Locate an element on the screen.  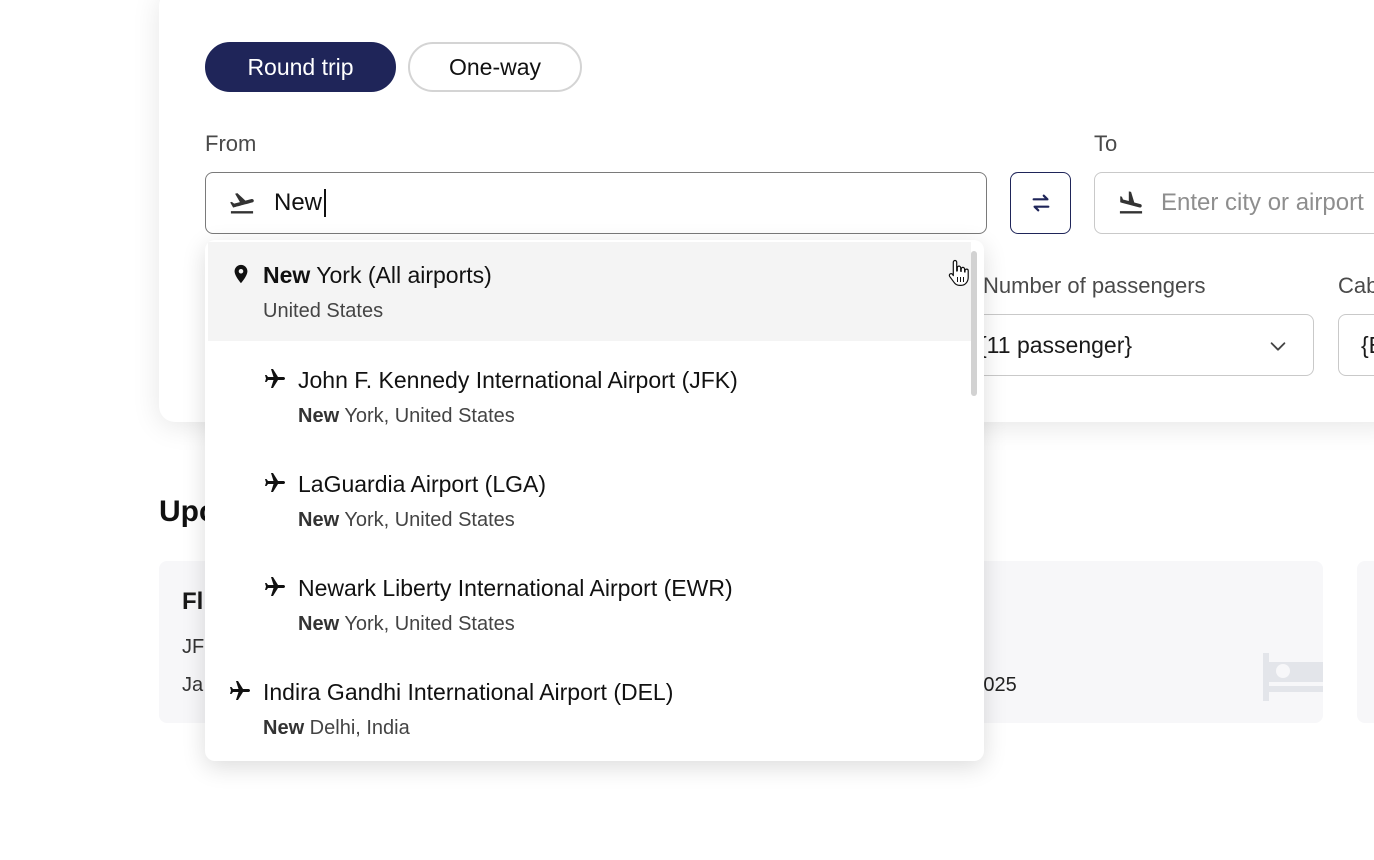
cabin-value: {E is located at coordinates (1367, 344).